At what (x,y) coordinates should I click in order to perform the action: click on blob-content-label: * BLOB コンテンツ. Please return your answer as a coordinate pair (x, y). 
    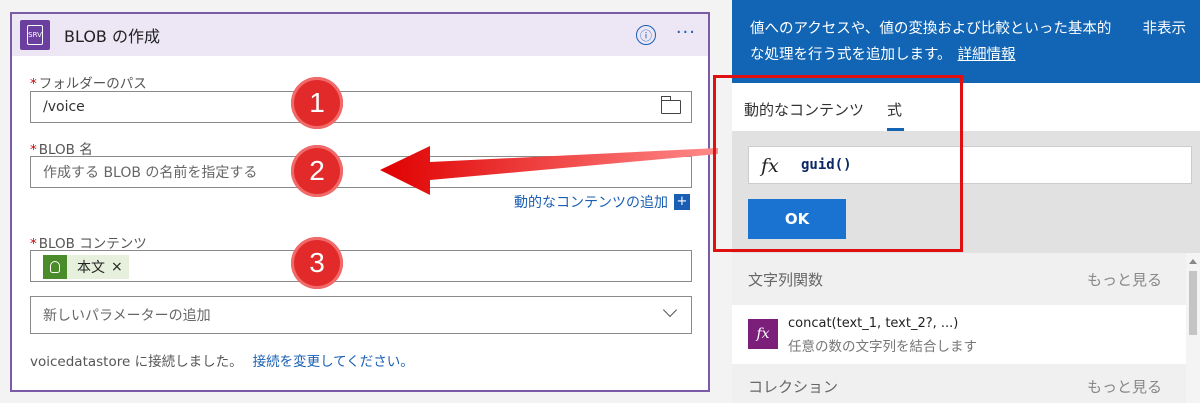
    Looking at the image, I should click on (88, 244).